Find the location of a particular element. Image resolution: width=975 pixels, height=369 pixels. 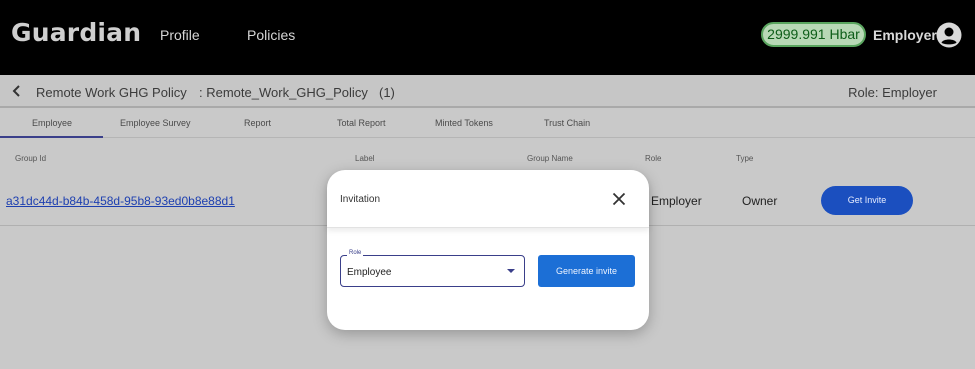

dialog-title: Invitation is located at coordinates (360, 199).